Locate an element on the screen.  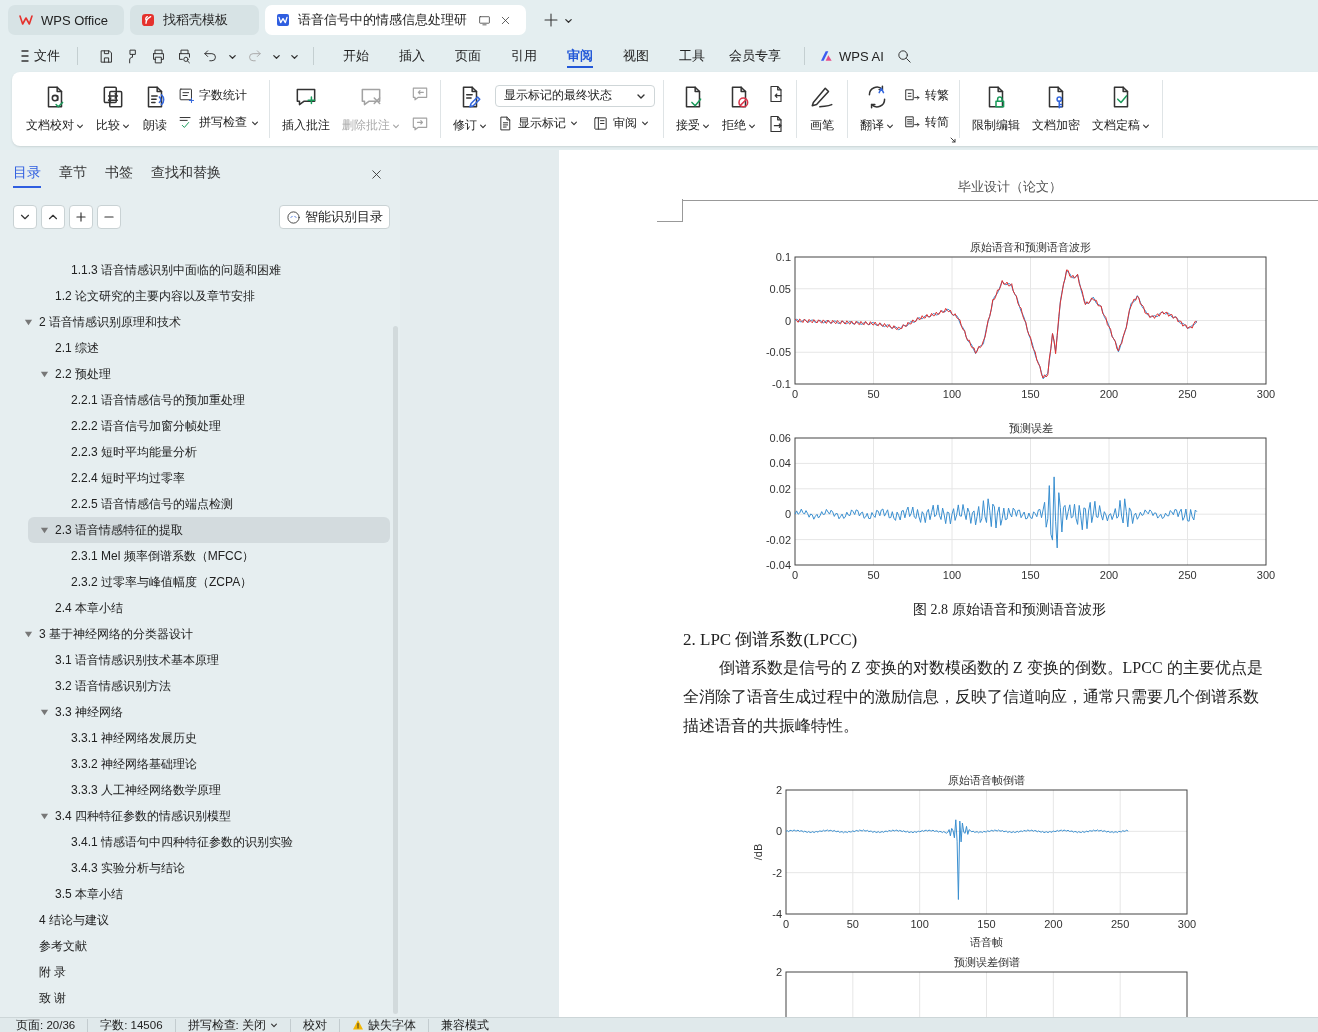
toolbar-button: 限制编辑 is located at coordinates (996, 109).